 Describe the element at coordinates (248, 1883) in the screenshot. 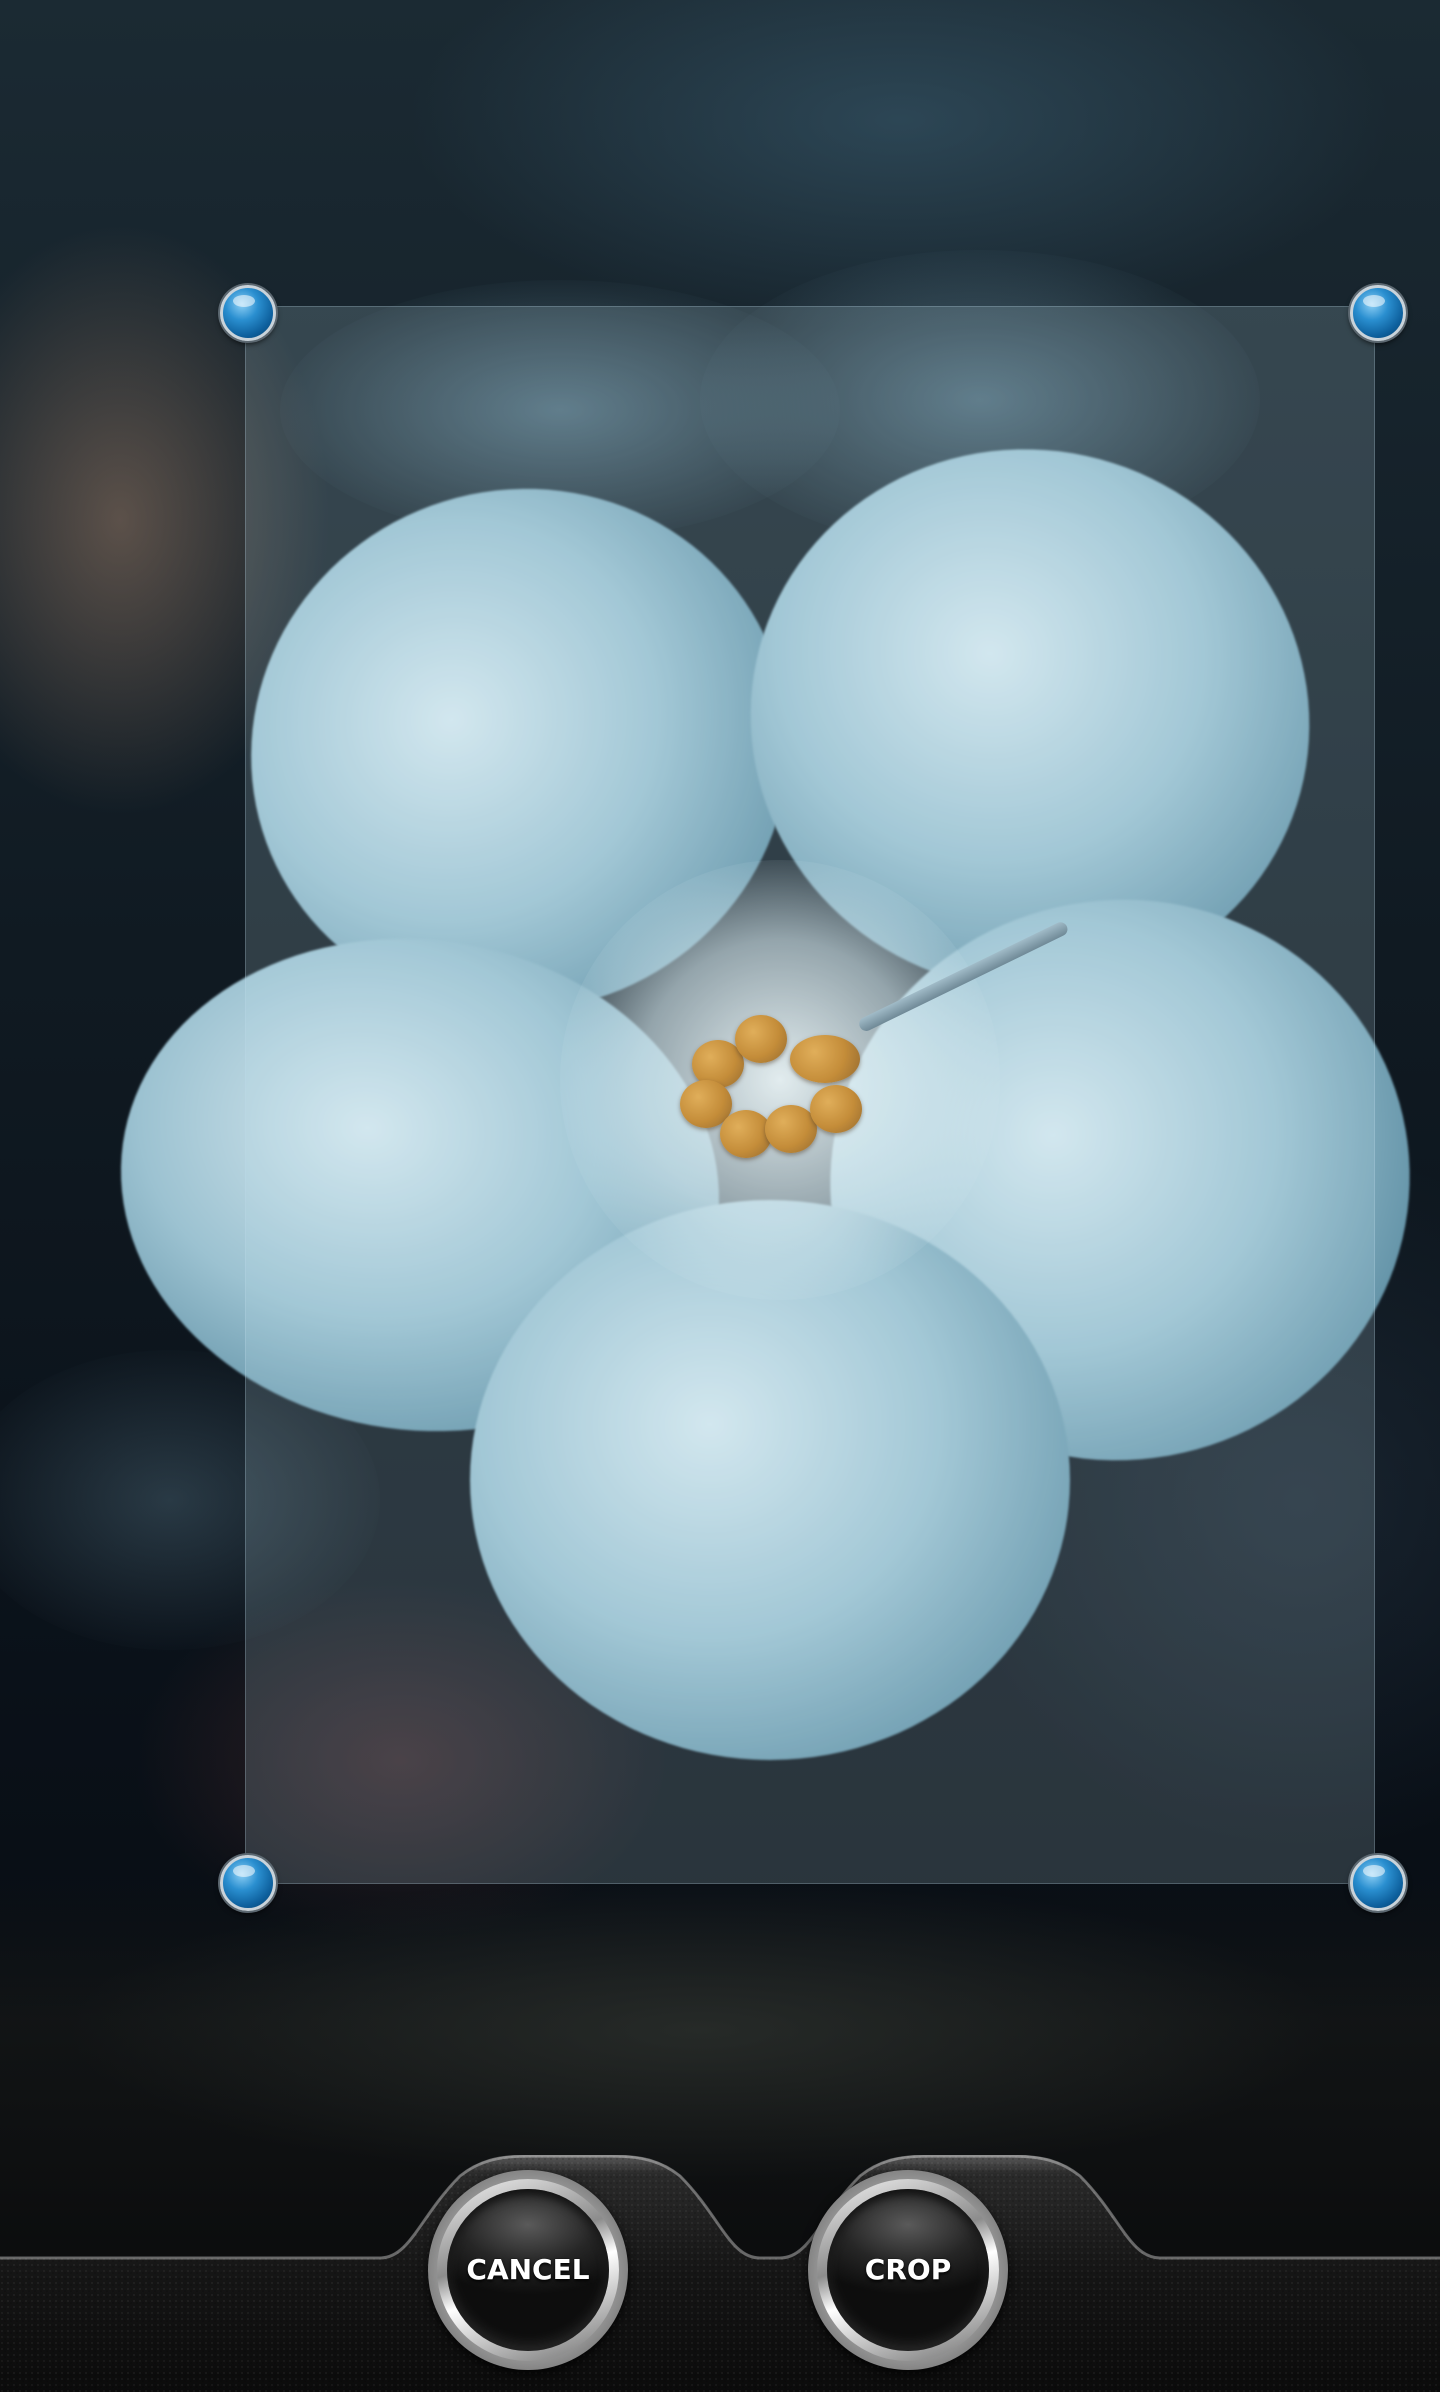

I see `crop-handle-bottom-left-icon` at that location.